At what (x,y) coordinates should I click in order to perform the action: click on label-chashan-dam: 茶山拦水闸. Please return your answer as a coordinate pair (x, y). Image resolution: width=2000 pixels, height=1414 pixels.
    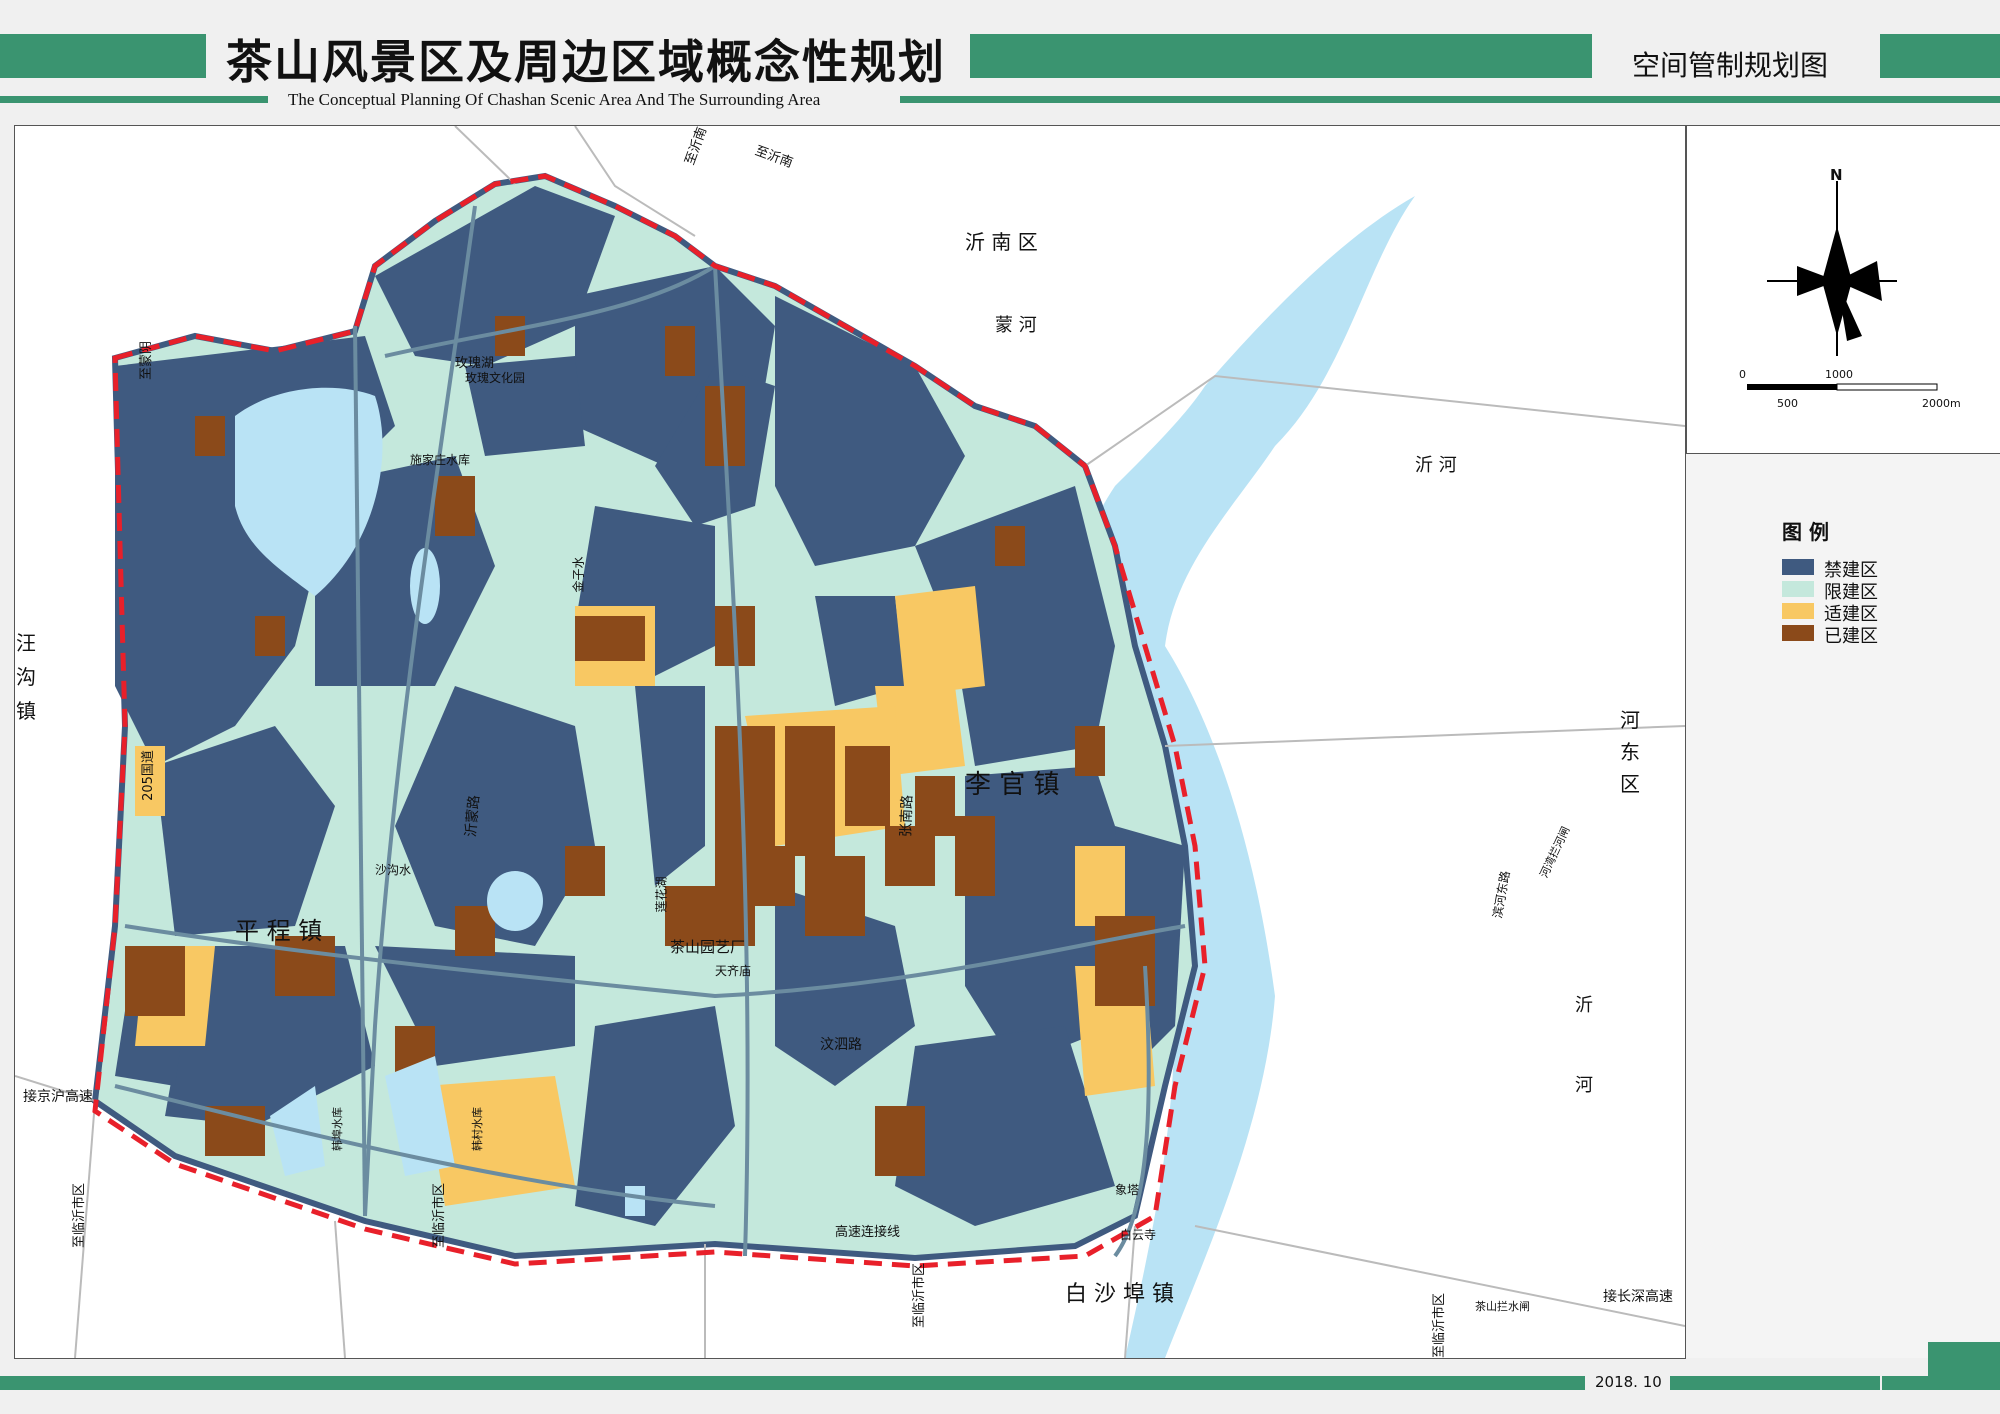
    Looking at the image, I should click on (1502, 1306).